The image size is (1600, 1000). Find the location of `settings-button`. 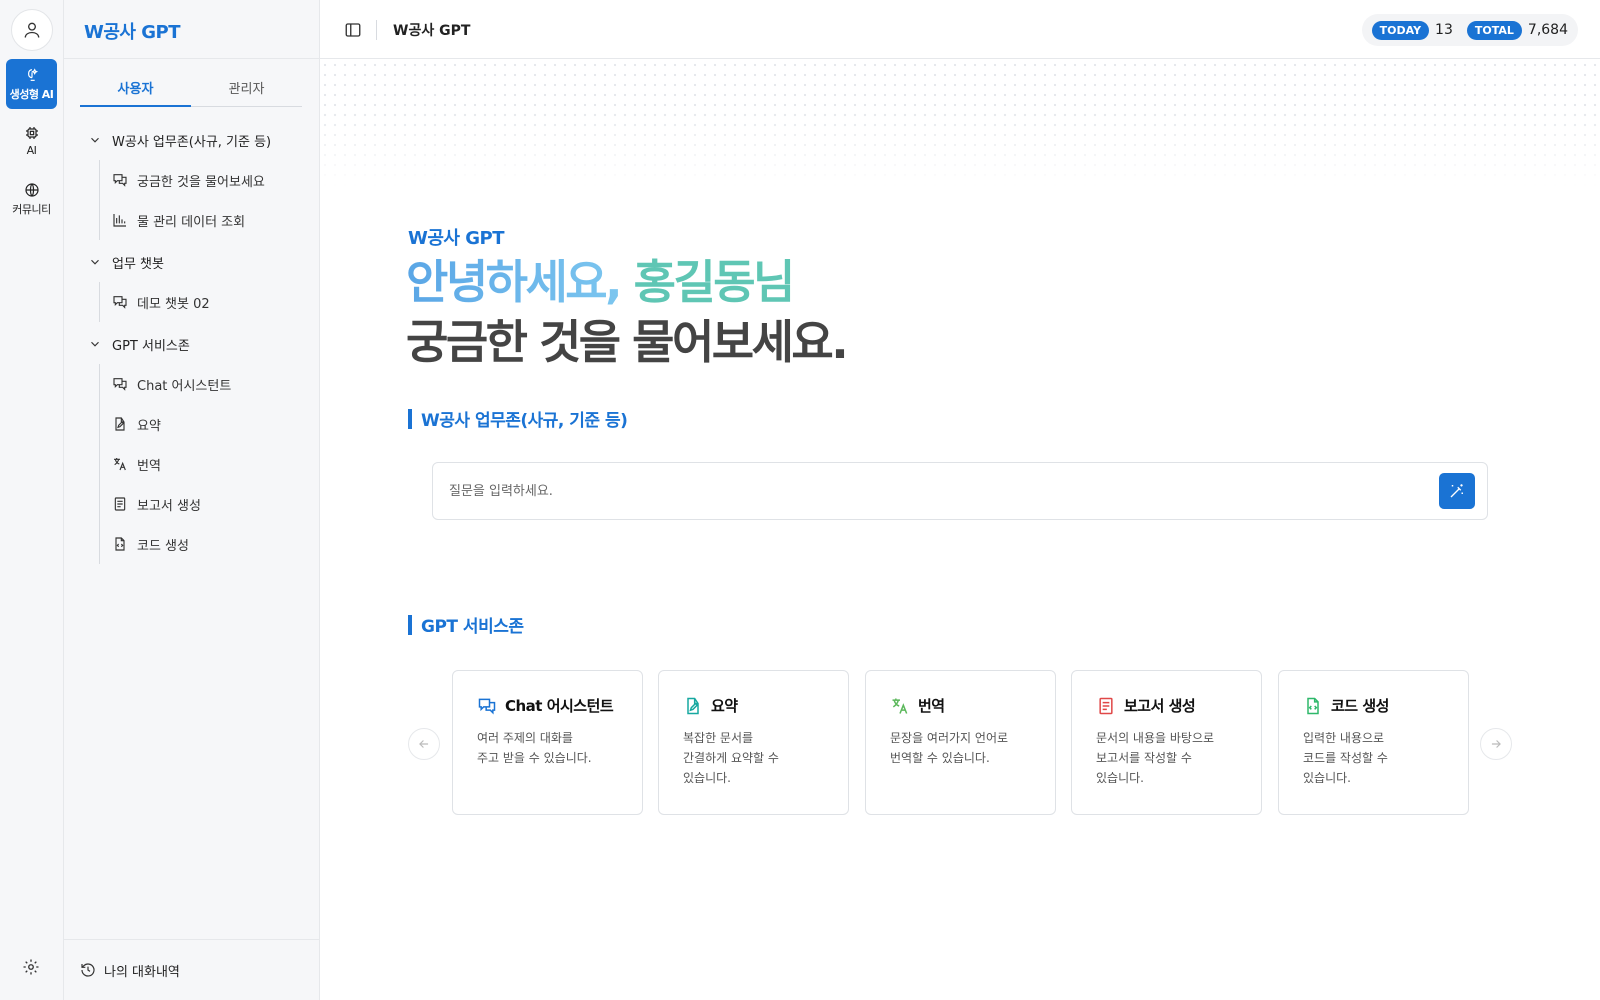

settings-button is located at coordinates (32, 968).